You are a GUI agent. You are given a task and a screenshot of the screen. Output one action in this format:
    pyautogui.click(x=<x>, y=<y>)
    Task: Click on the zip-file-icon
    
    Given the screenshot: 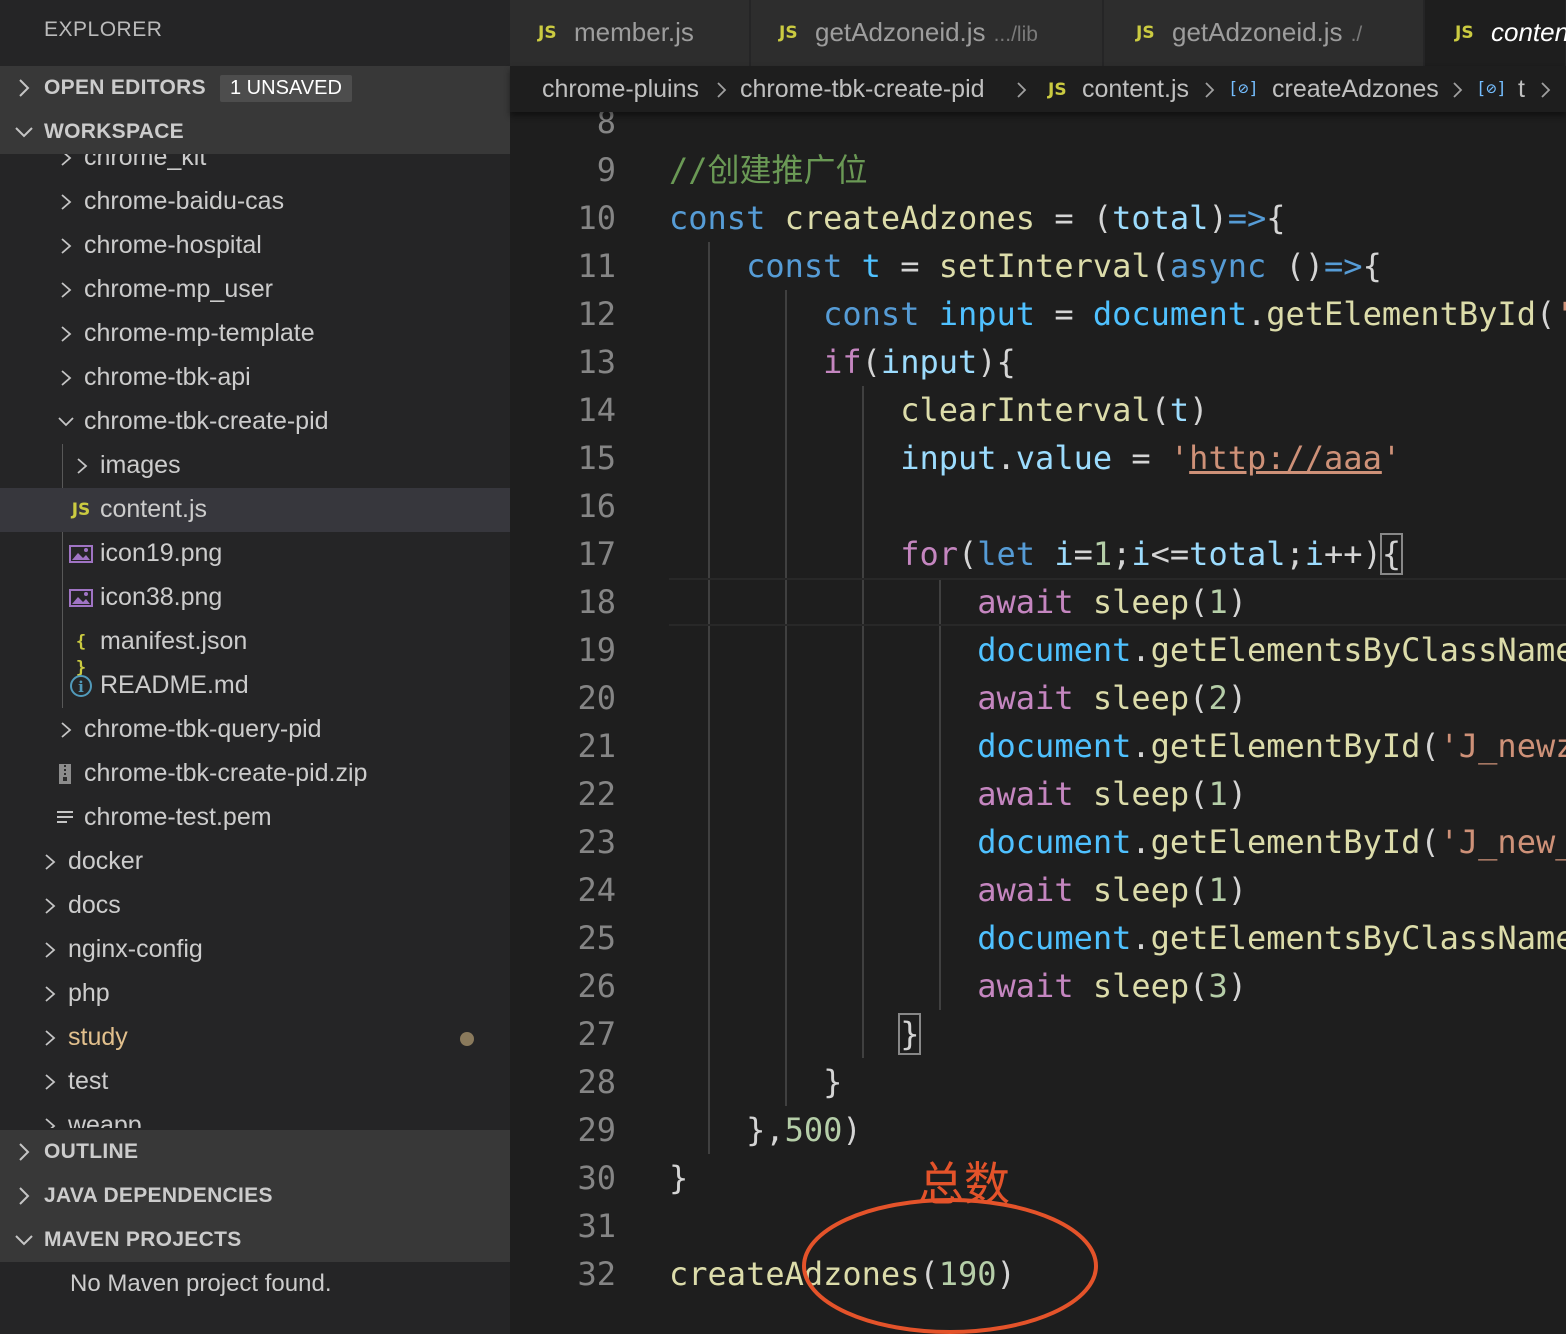 What is the action you would take?
    pyautogui.click(x=65, y=774)
    